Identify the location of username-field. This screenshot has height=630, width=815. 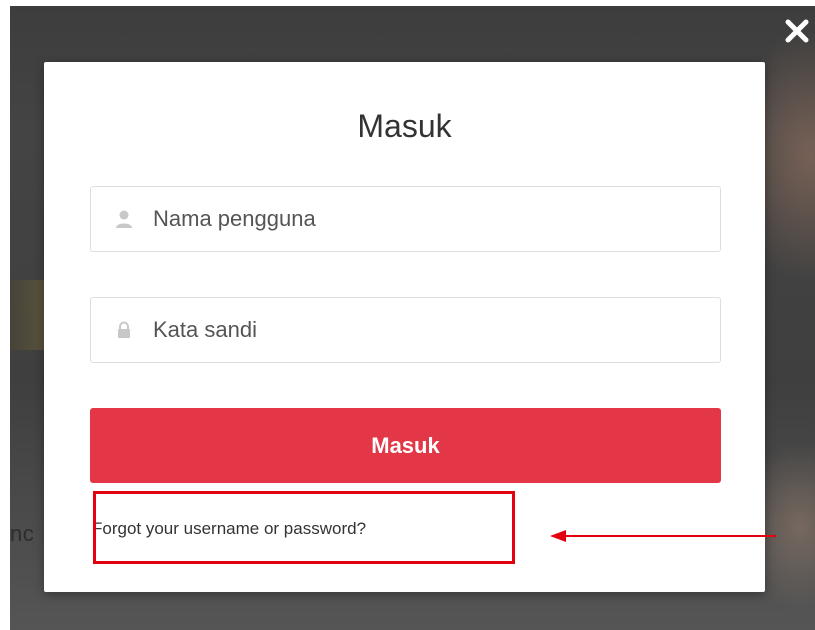
(405, 219).